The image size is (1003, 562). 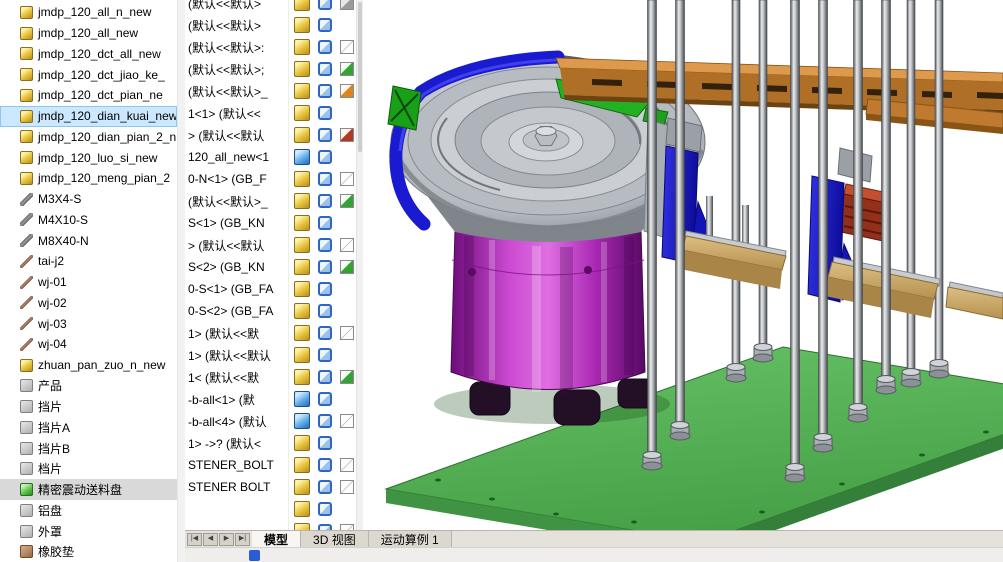 I want to click on tree-item: jmdp_120_luo_si_new, so click(x=88, y=157).